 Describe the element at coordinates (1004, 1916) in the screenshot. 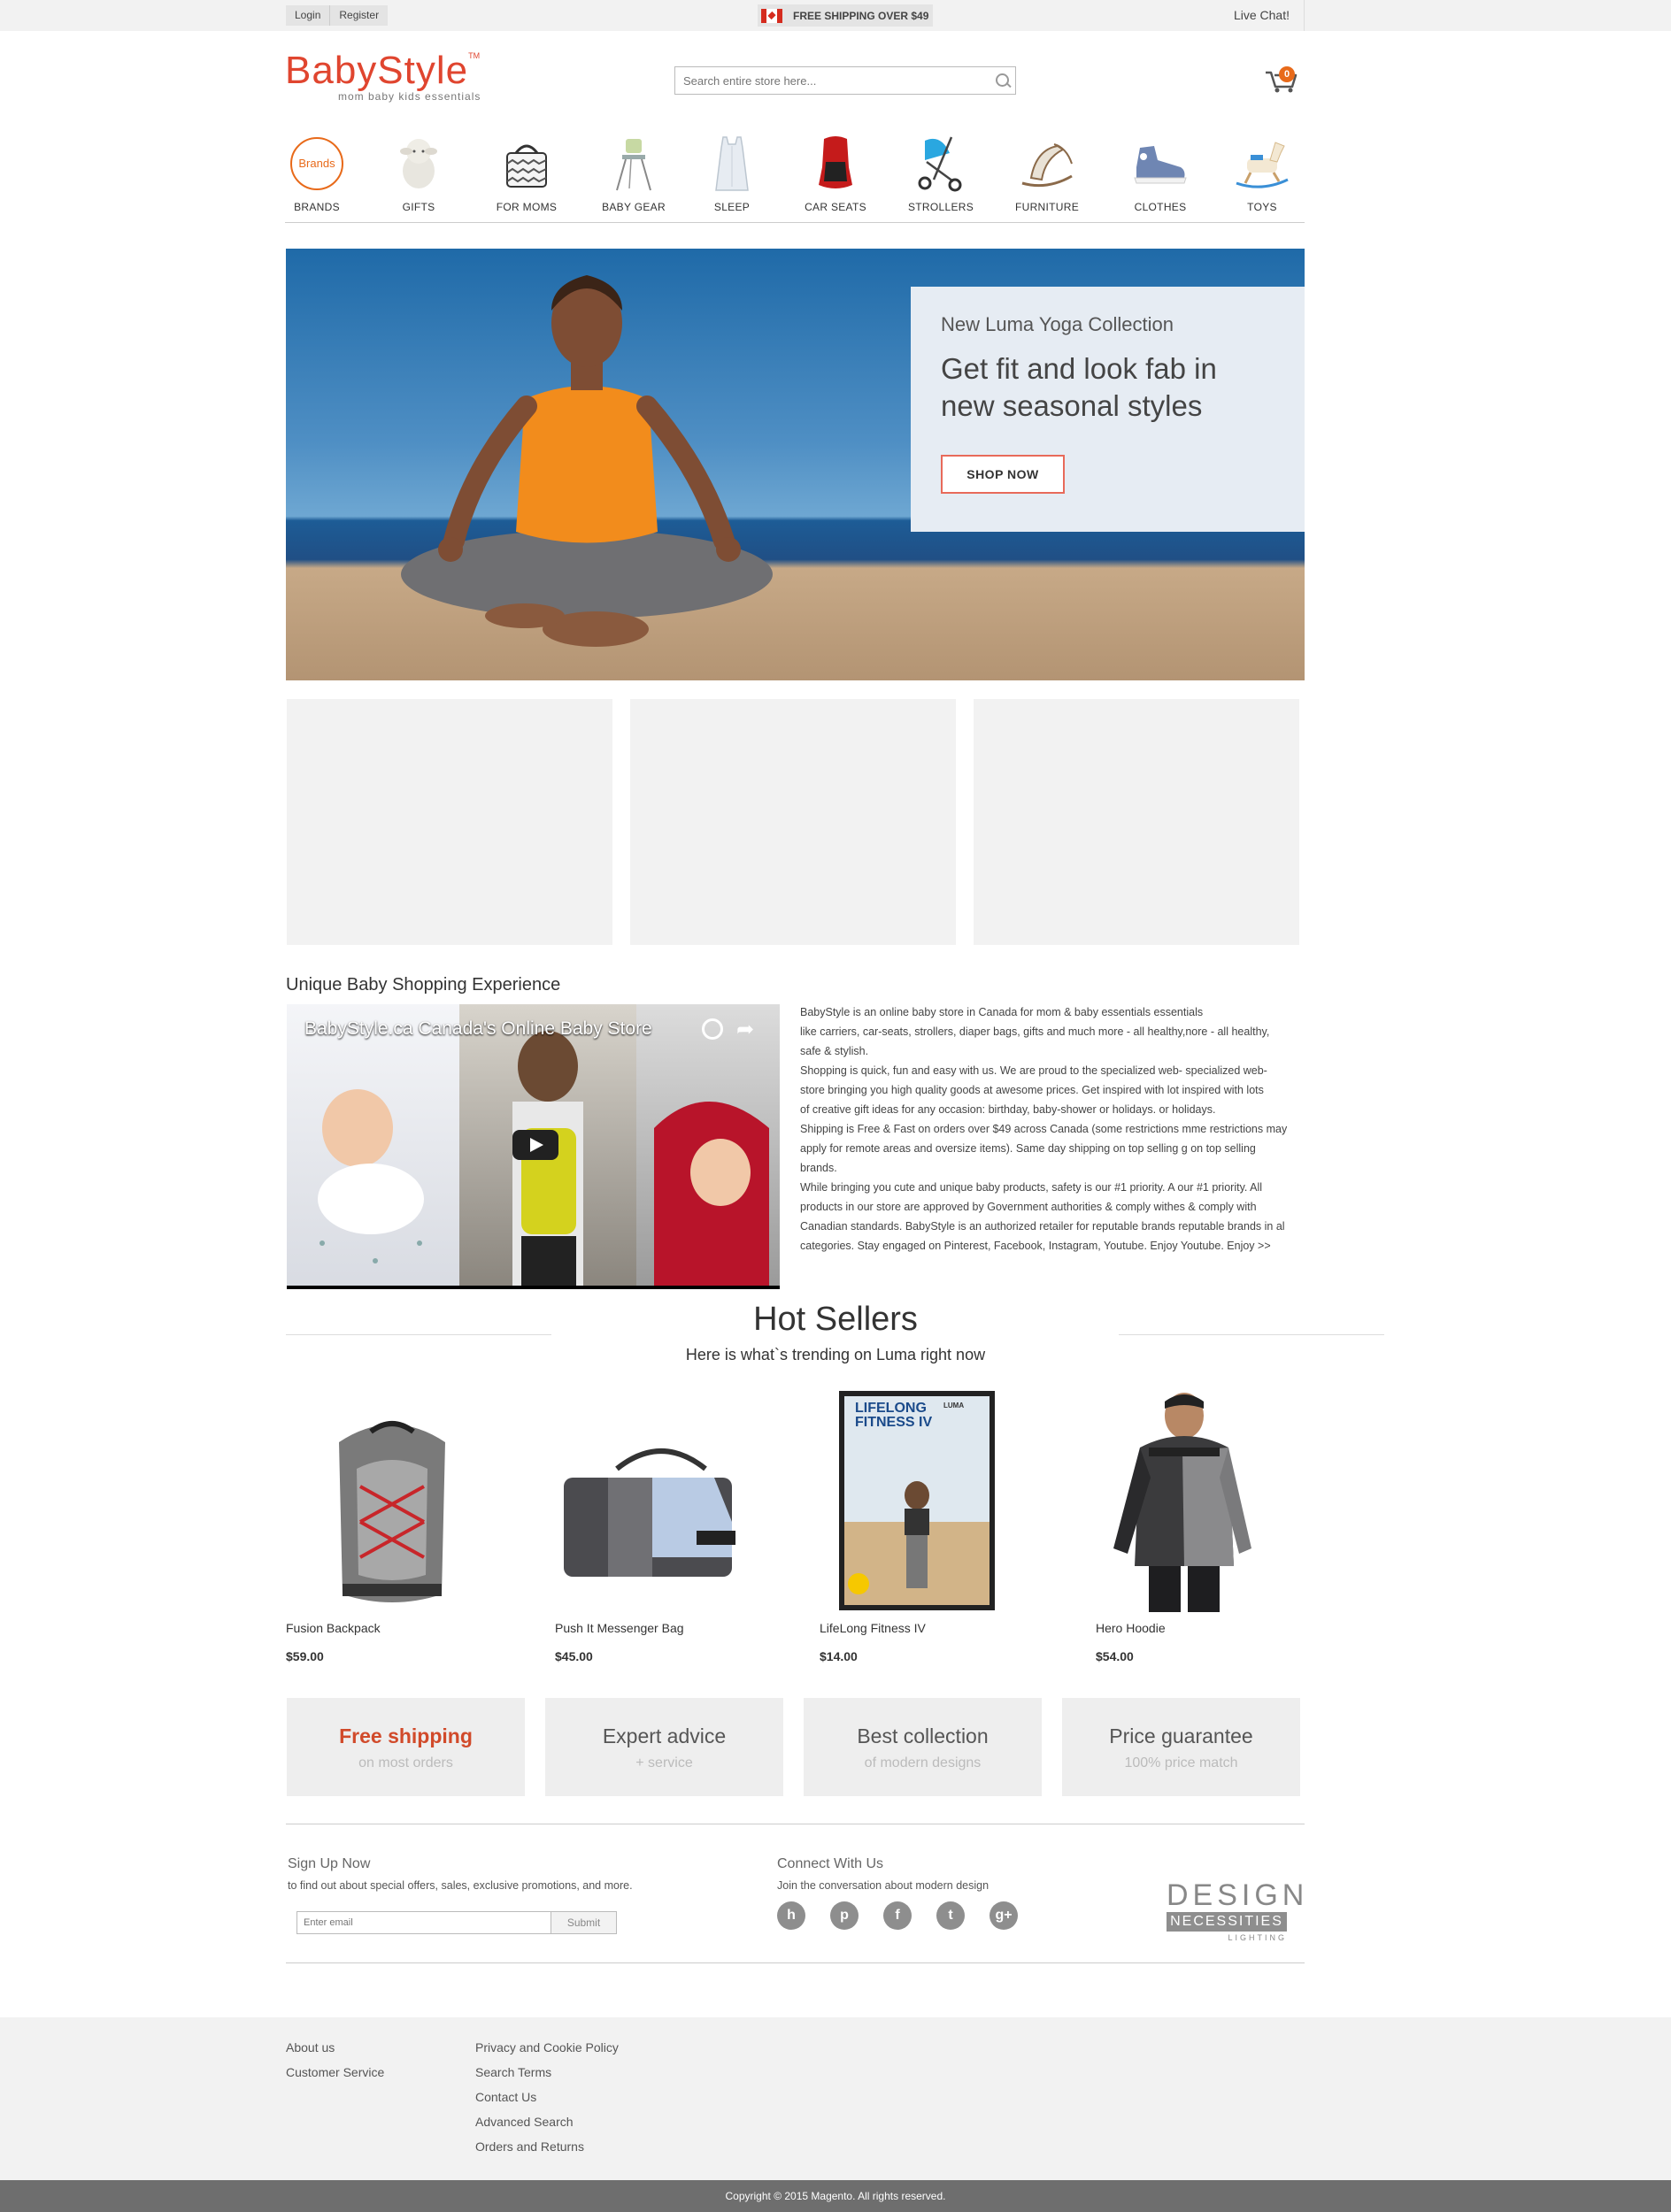

I see `google-plus-icon: g+` at that location.